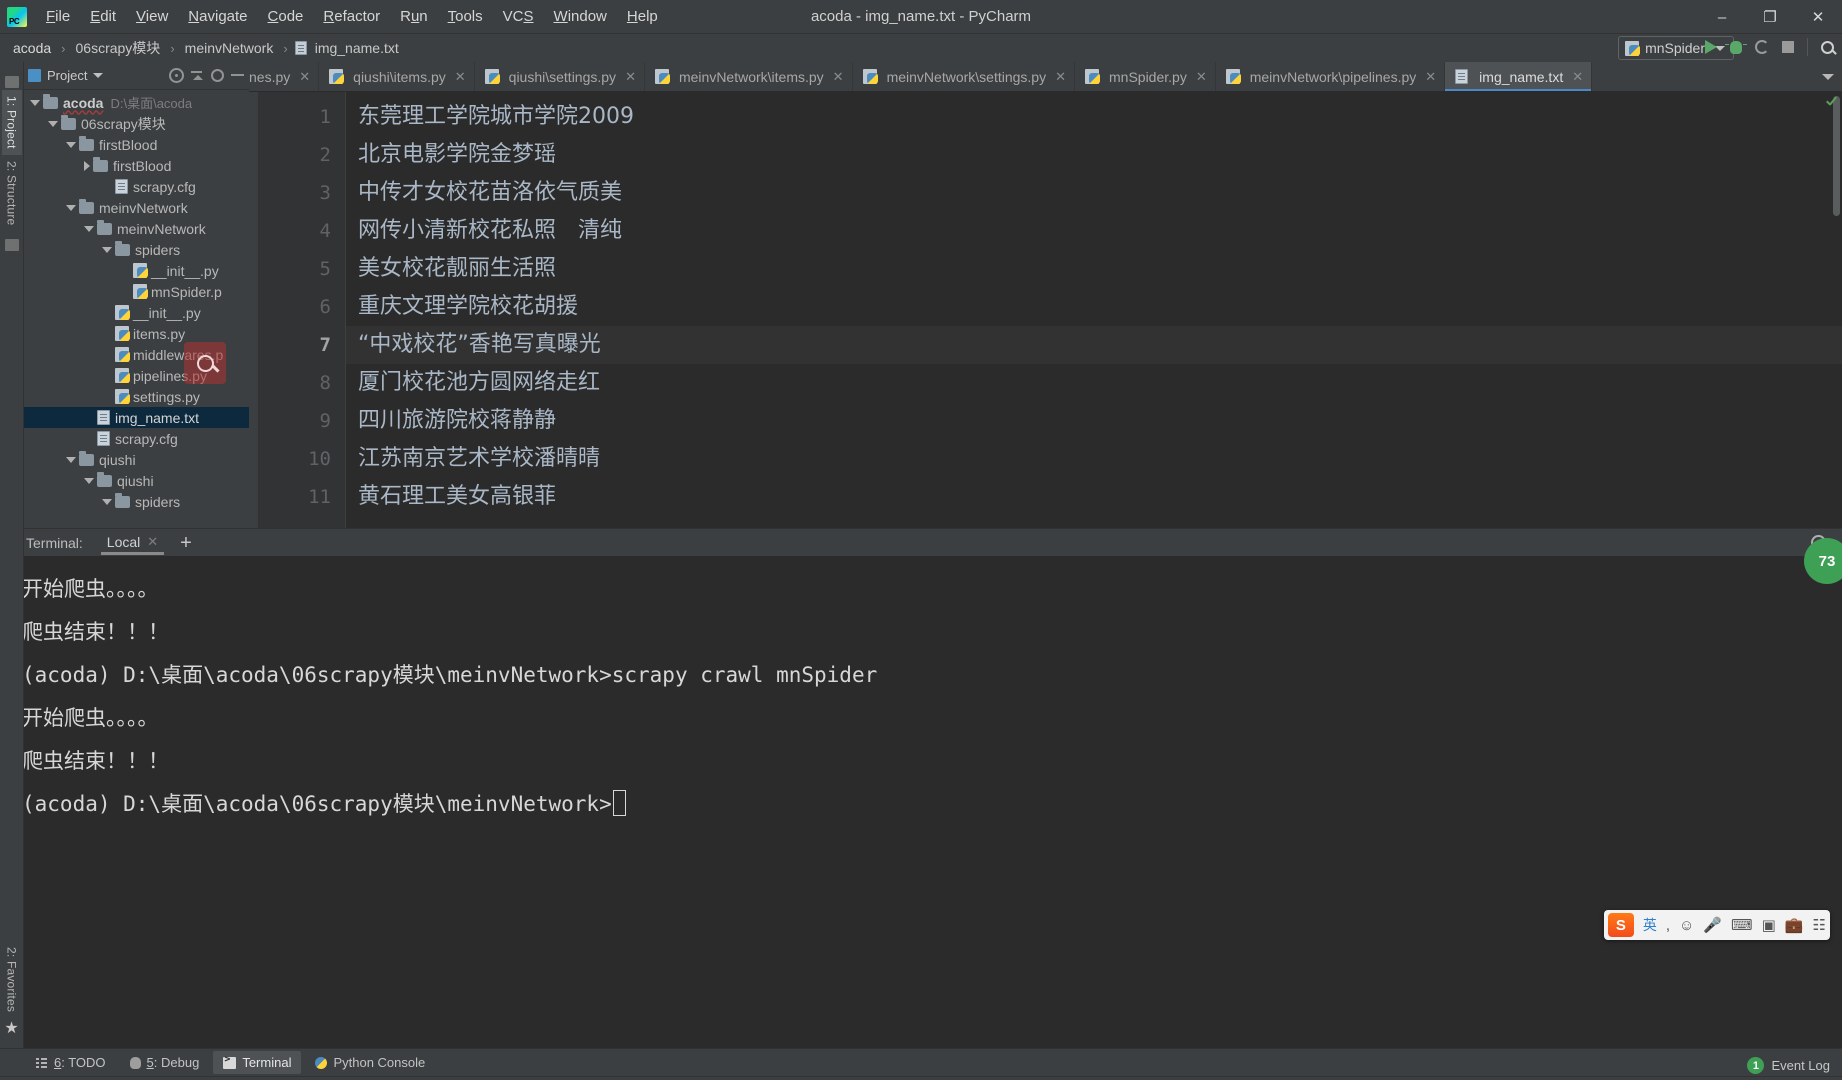 The height and width of the screenshot is (1080, 1842). I want to click on new-terminal-button: +, so click(186, 543).